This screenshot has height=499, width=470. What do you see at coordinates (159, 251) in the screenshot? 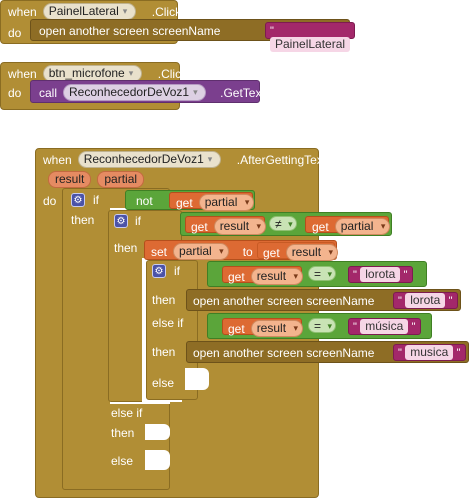
I see `set-label: set` at bounding box center [159, 251].